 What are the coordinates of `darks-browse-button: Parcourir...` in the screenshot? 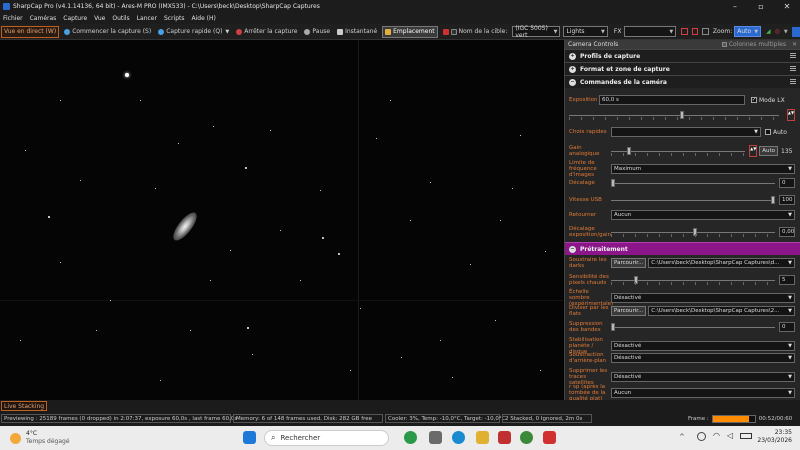 It's located at (629, 263).